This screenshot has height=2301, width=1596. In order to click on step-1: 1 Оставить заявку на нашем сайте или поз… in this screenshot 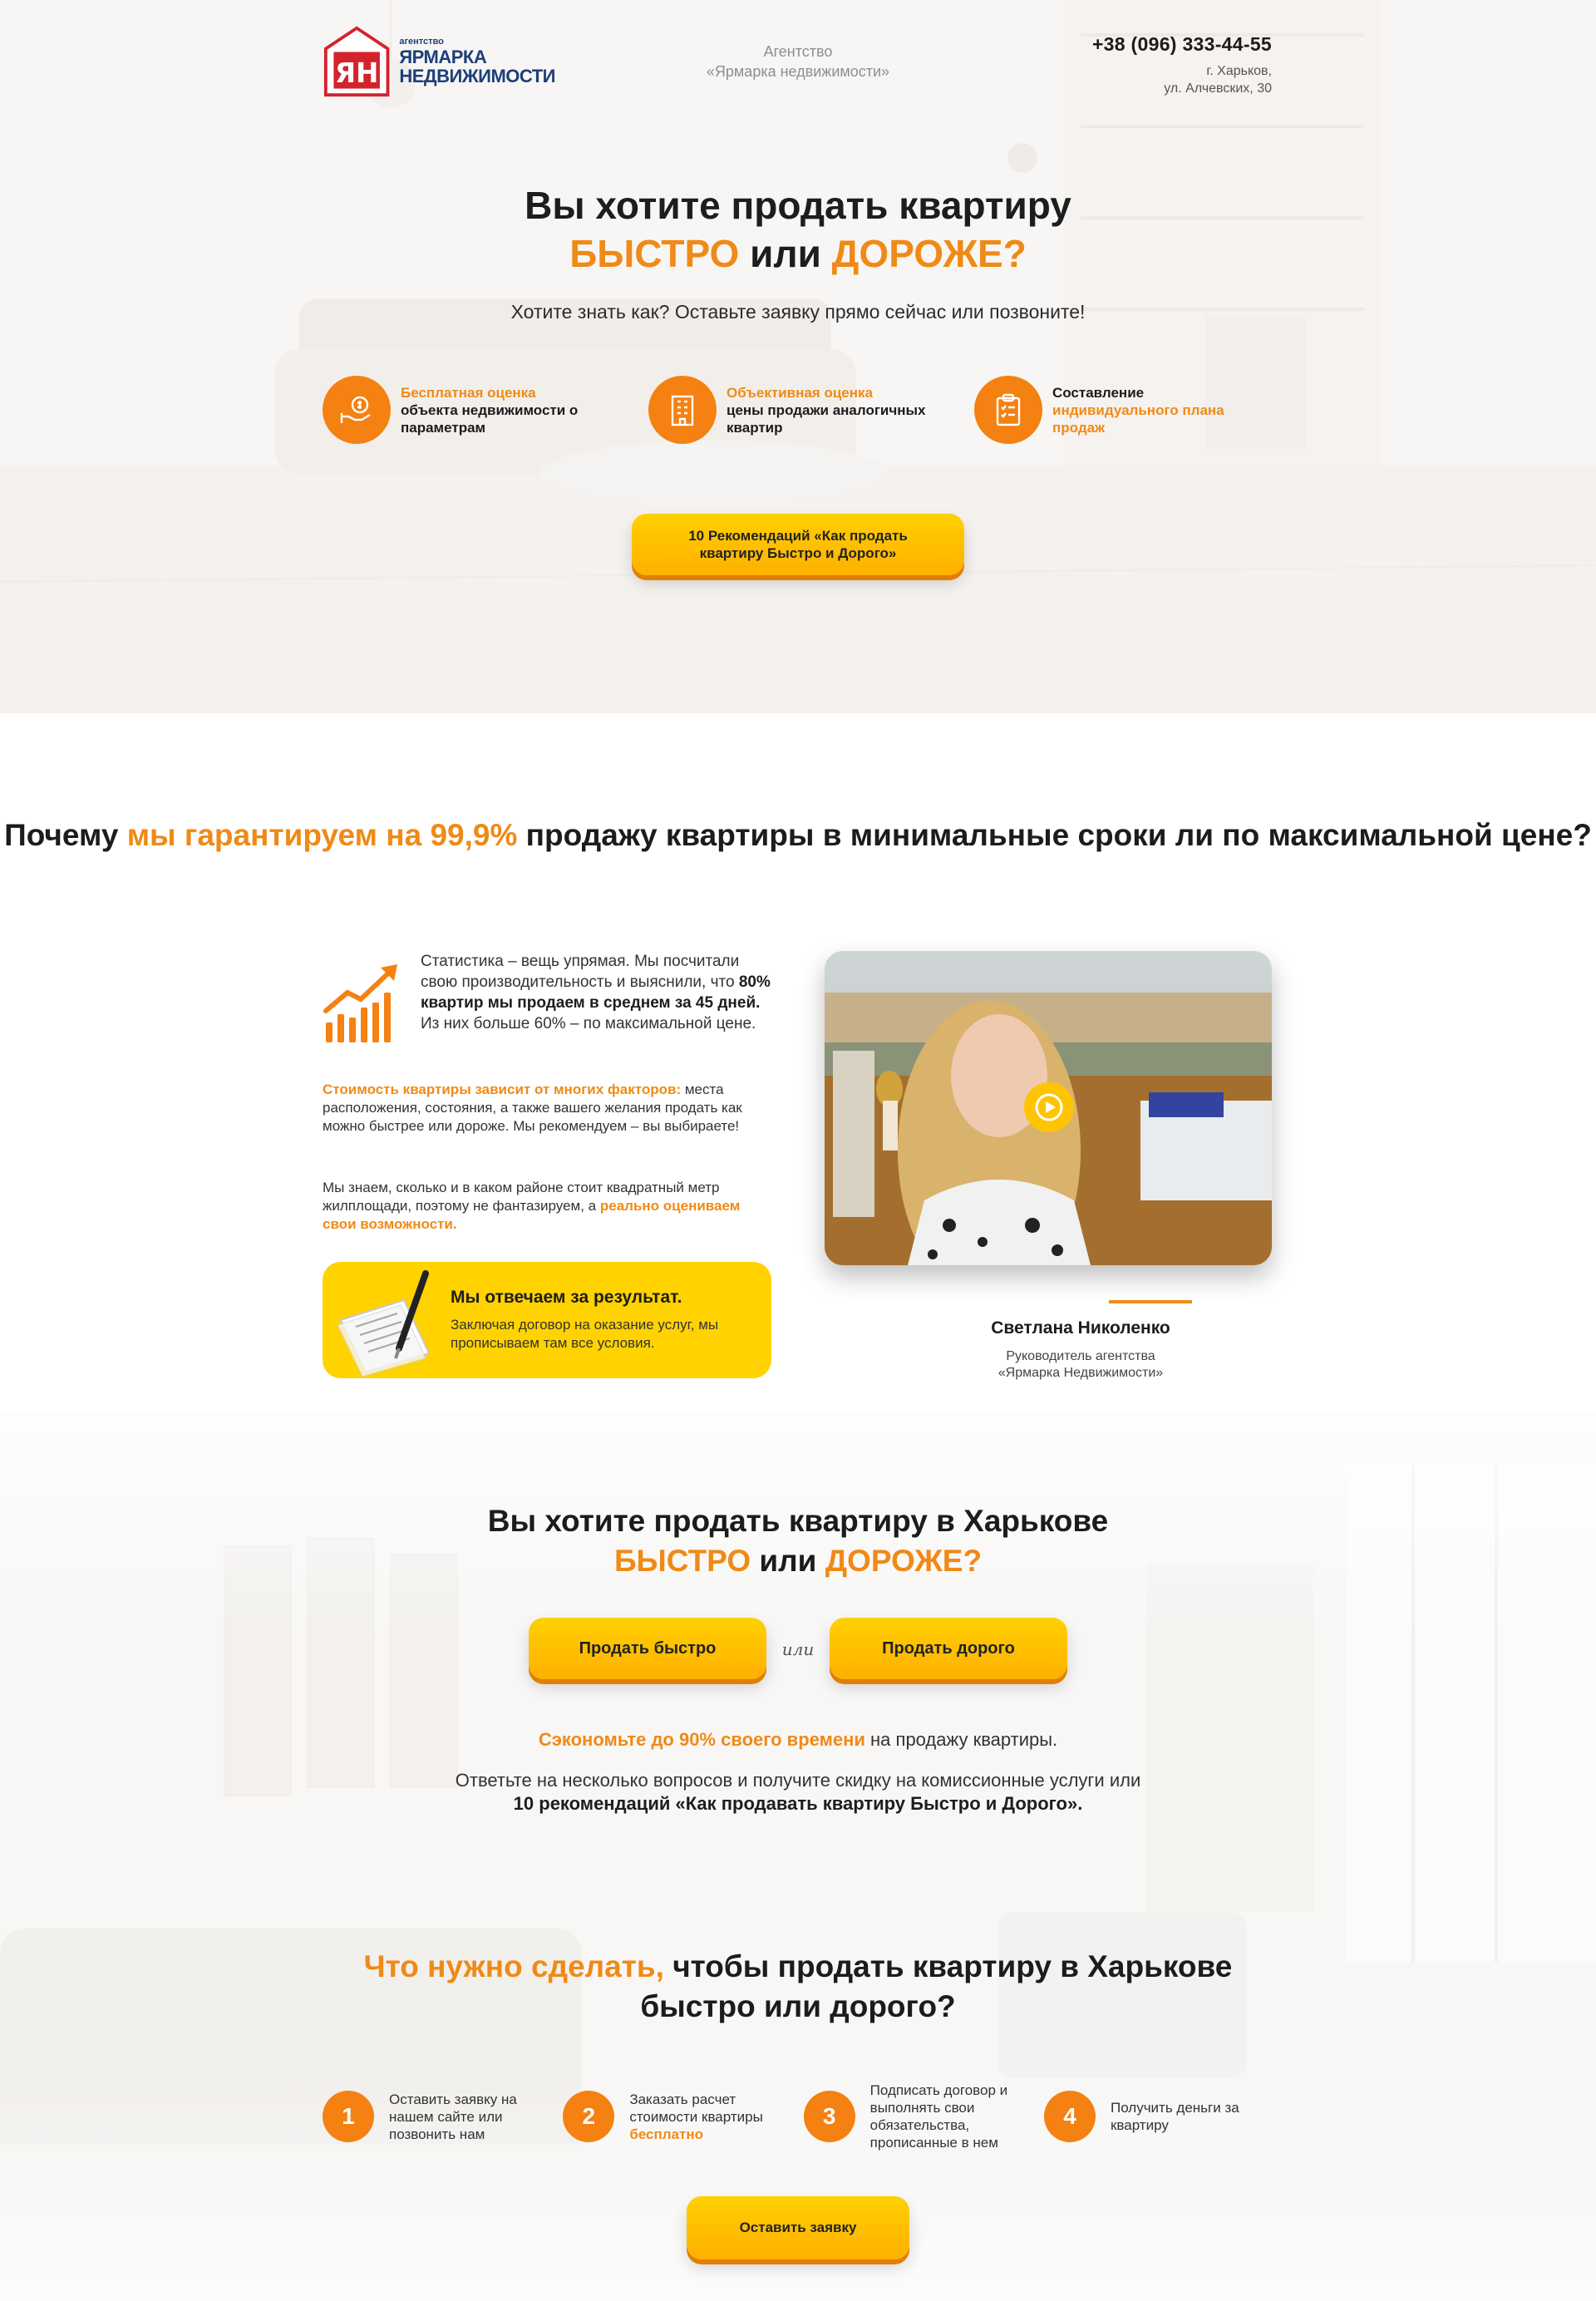, I will do `click(437, 2116)`.